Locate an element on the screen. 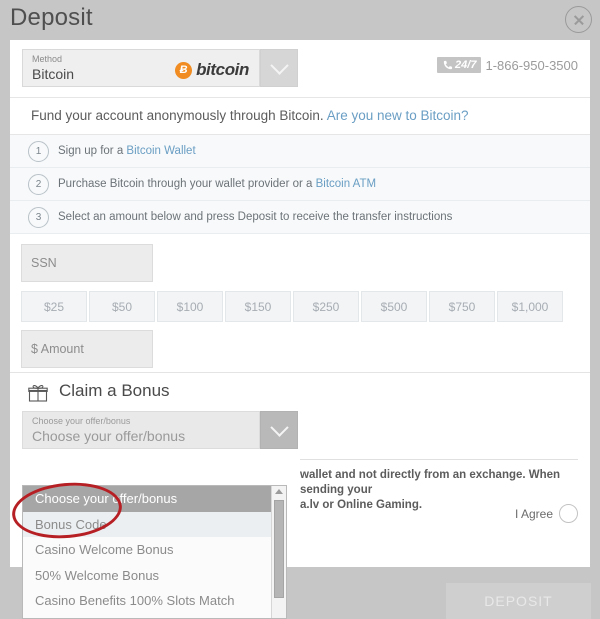 This screenshot has height=619, width=600. amount-input: $ Amount is located at coordinates (87, 349).